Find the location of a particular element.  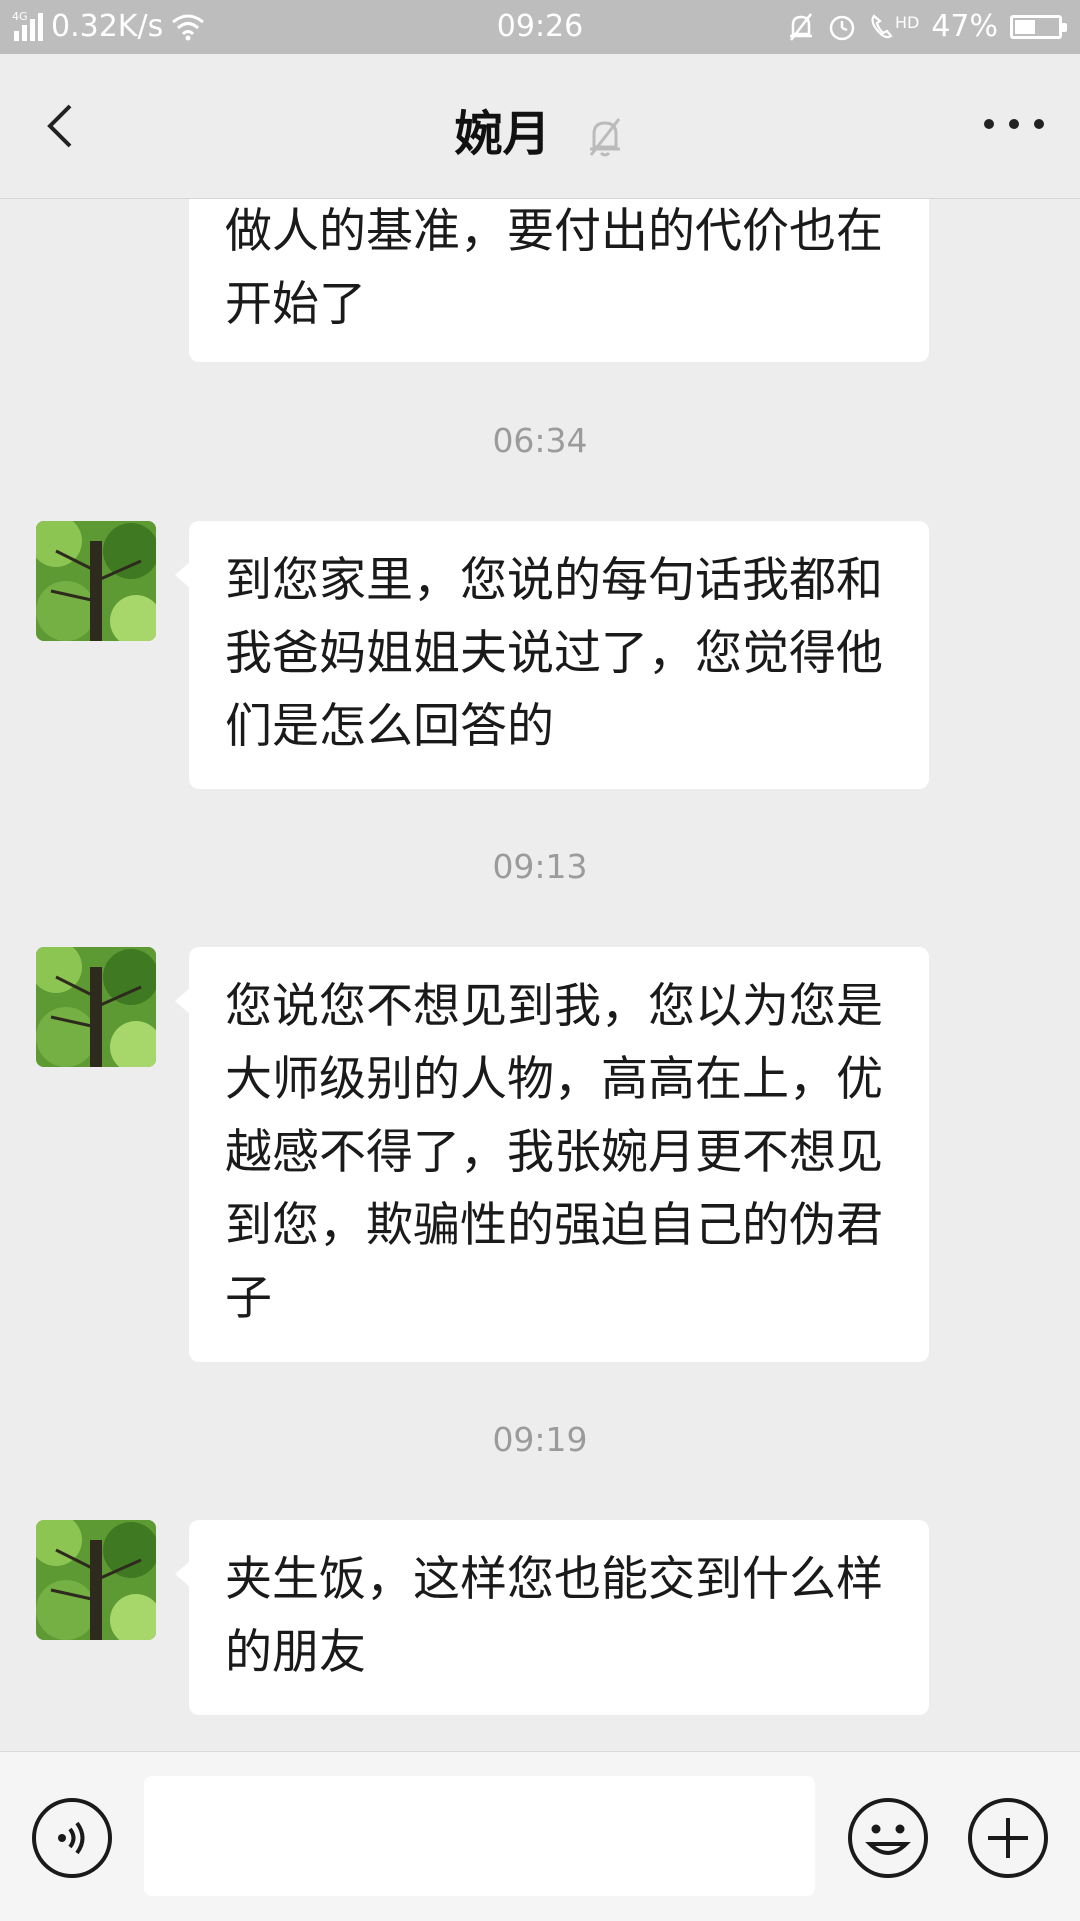

message-text: 做人的基准，要付出的代价也在开始了 is located at coordinates (554, 268).